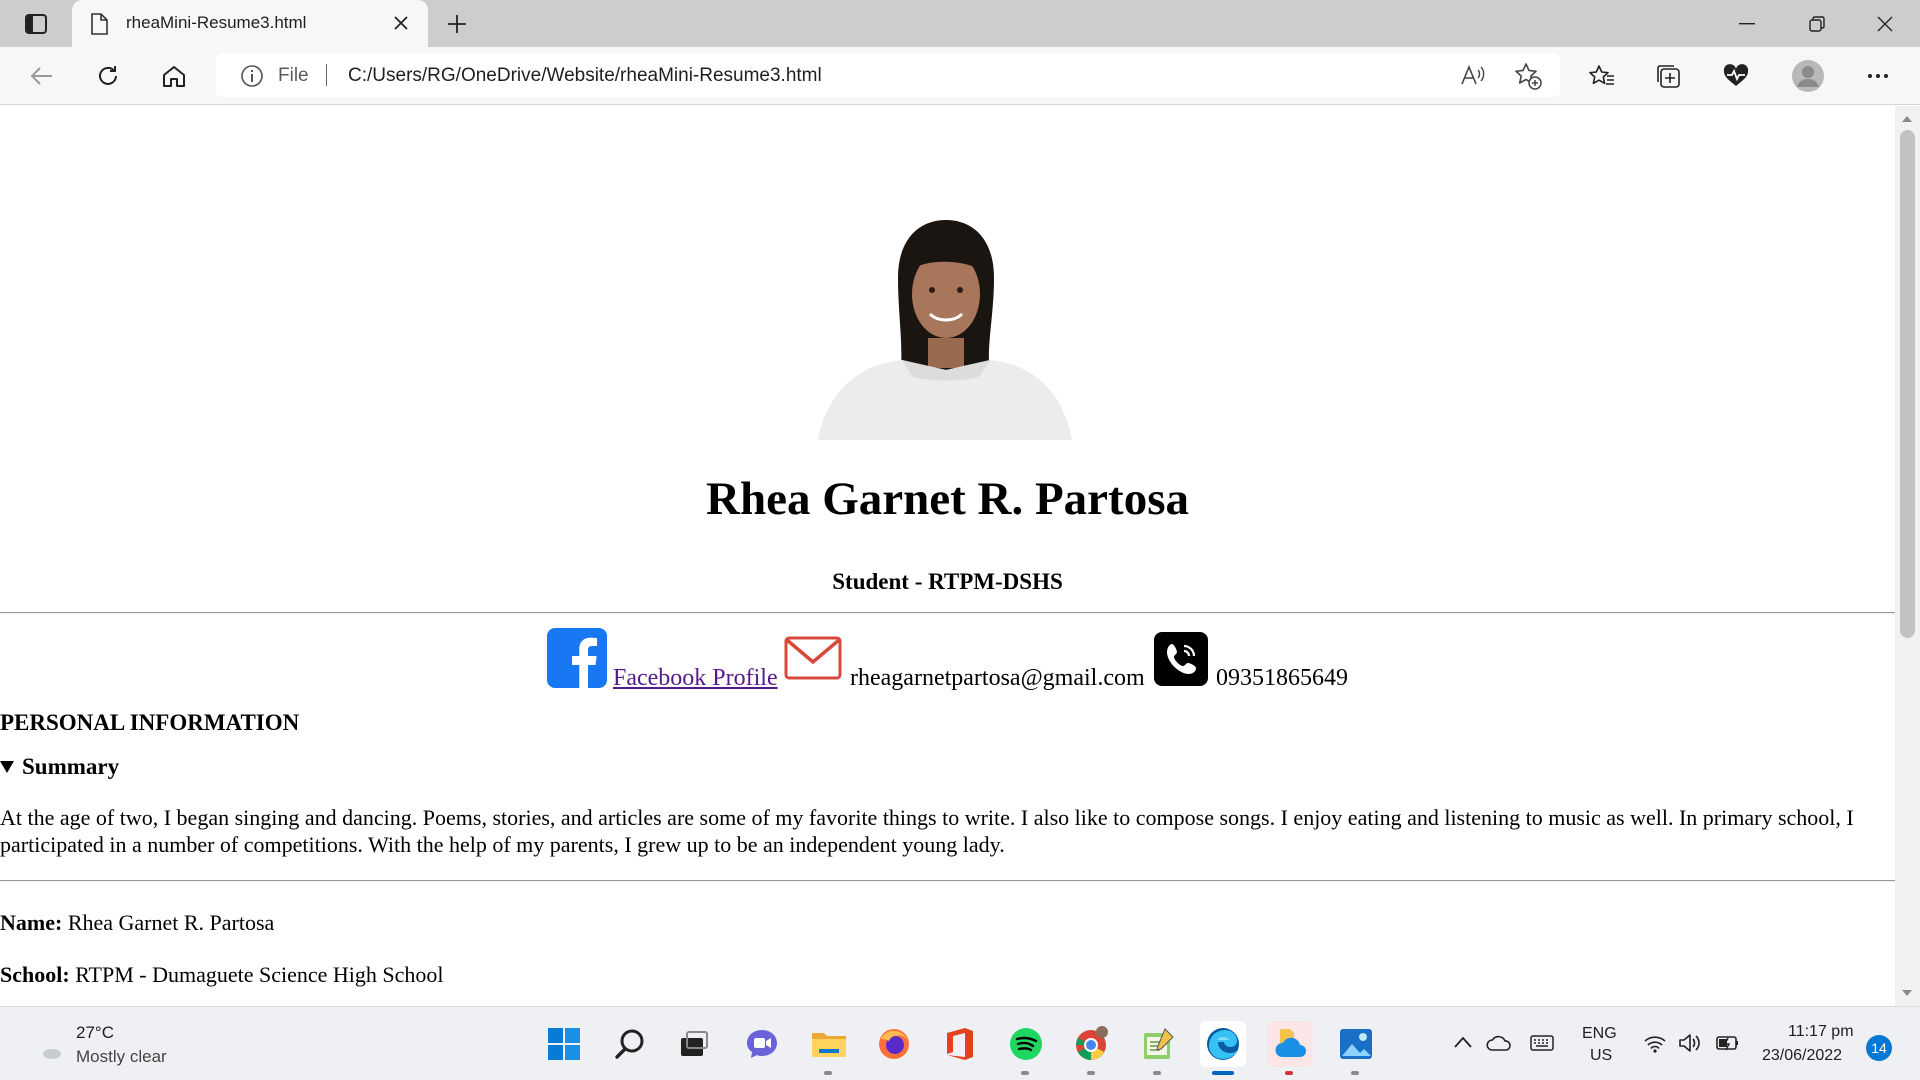 The image size is (1920, 1080). I want to click on scroll-up-icon, so click(1907, 119).